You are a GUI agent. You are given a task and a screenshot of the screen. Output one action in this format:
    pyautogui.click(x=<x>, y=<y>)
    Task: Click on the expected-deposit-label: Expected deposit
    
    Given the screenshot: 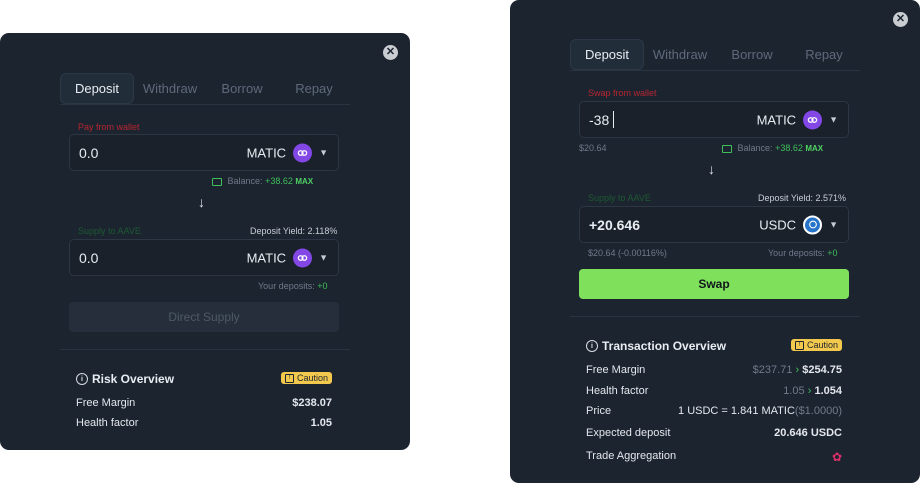 What is the action you would take?
    pyautogui.click(x=628, y=433)
    